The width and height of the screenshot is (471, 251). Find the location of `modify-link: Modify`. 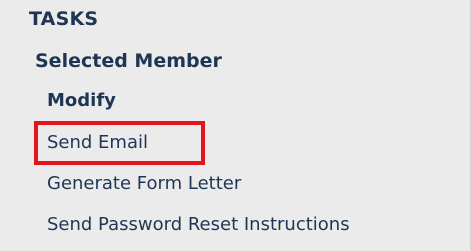

modify-link: Modify is located at coordinates (81, 100).